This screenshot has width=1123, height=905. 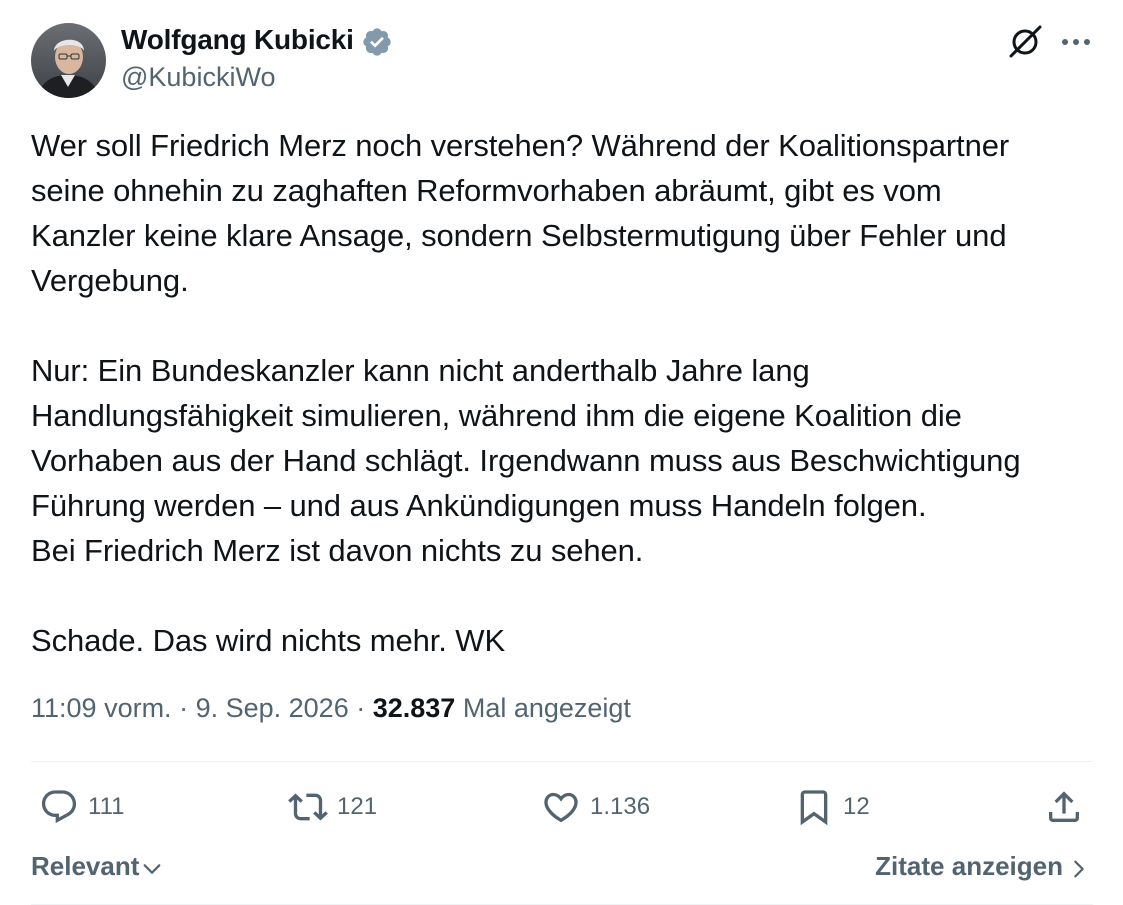 What do you see at coordinates (856, 806) in the screenshot?
I see `bookmark-count: 12` at bounding box center [856, 806].